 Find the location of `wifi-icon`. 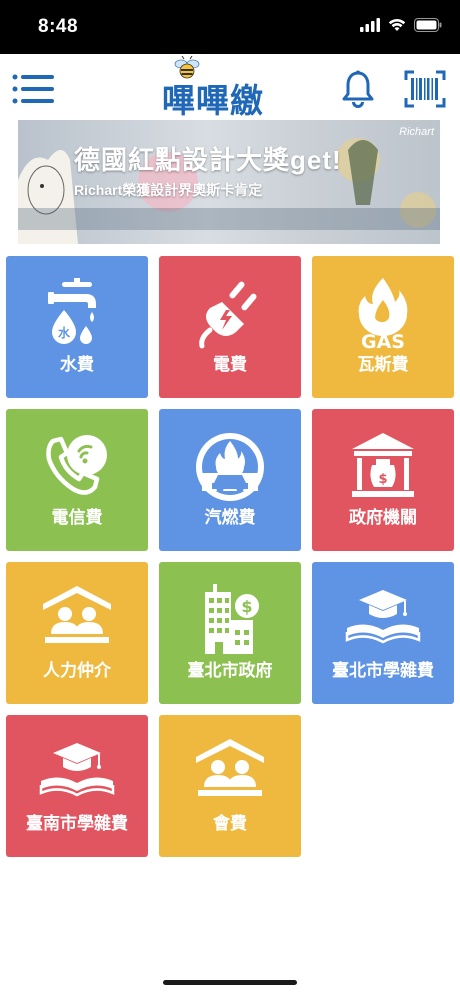

wifi-icon is located at coordinates (397, 25).